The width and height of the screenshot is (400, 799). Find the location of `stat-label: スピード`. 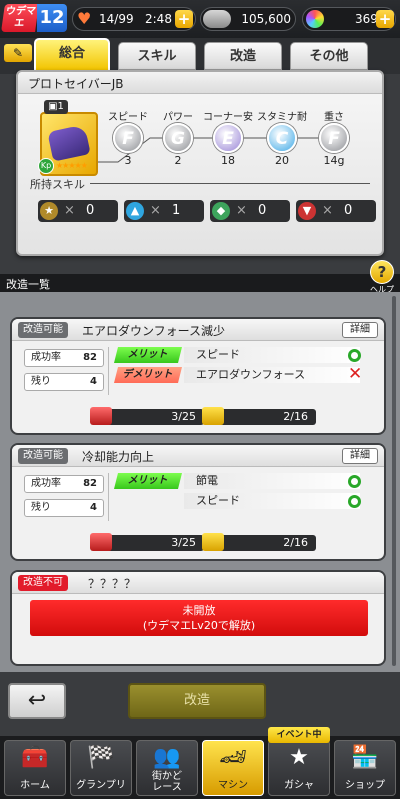

stat-label: スピード is located at coordinates (128, 117).